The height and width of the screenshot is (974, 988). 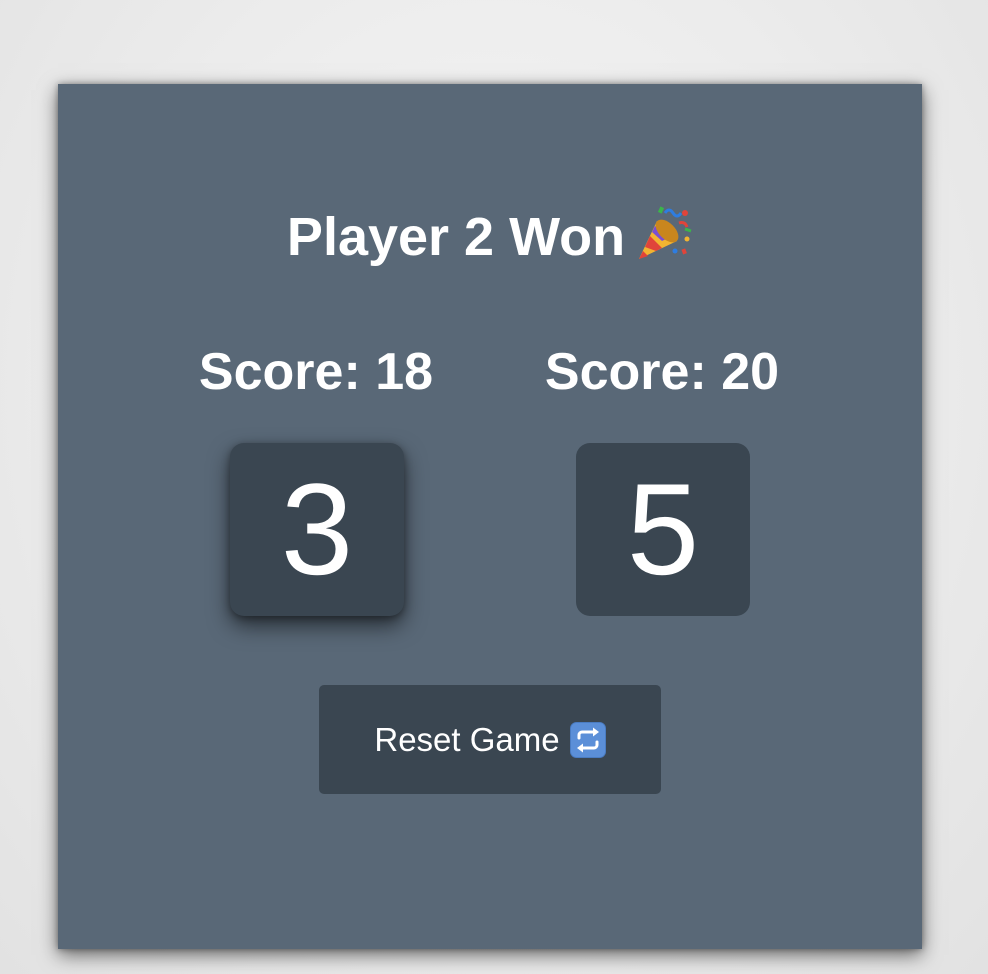 I want to click on result-title-text: Player 2 Won, so click(x=456, y=237).